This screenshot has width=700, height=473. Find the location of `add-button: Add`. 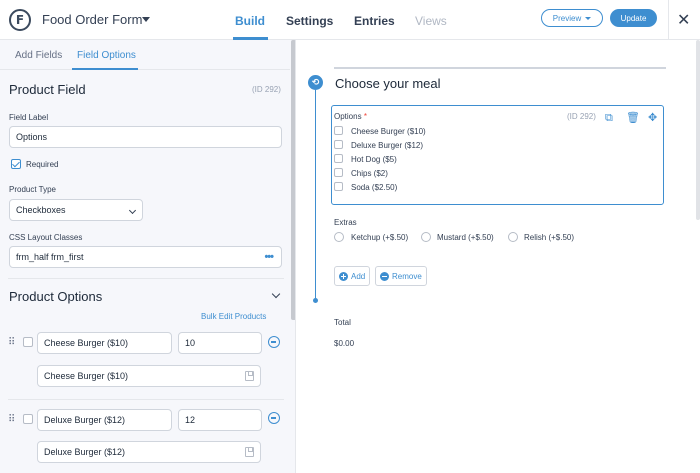

add-button: Add is located at coordinates (352, 276).